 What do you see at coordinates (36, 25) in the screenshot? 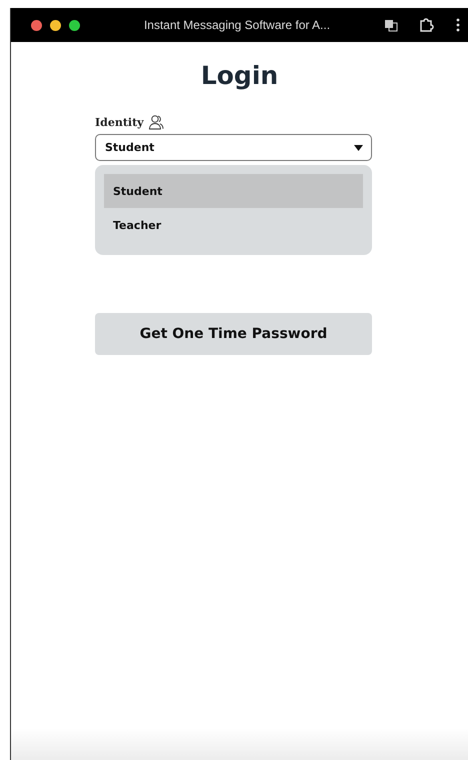
I see `close-window-button` at bounding box center [36, 25].